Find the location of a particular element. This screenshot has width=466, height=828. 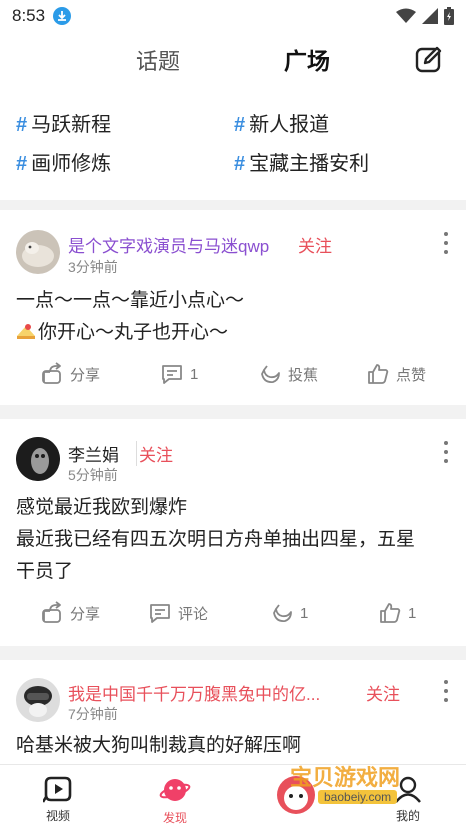

wifi-icon is located at coordinates (406, 15).